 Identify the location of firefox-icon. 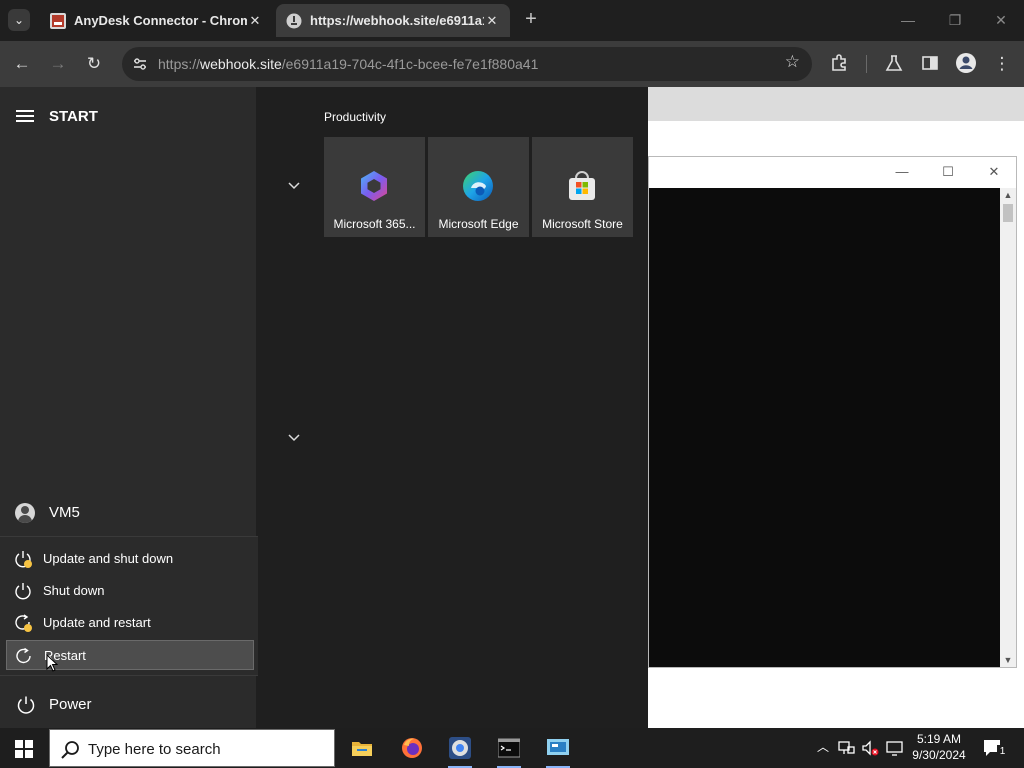
(412, 748).